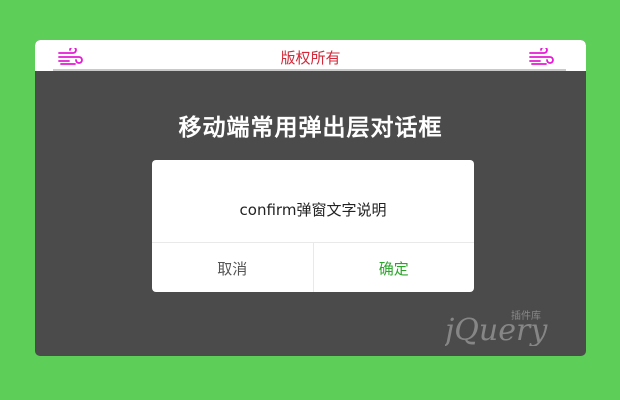 The width and height of the screenshot is (620, 400). What do you see at coordinates (394, 267) in the screenshot?
I see `confirm-button: 确定` at bounding box center [394, 267].